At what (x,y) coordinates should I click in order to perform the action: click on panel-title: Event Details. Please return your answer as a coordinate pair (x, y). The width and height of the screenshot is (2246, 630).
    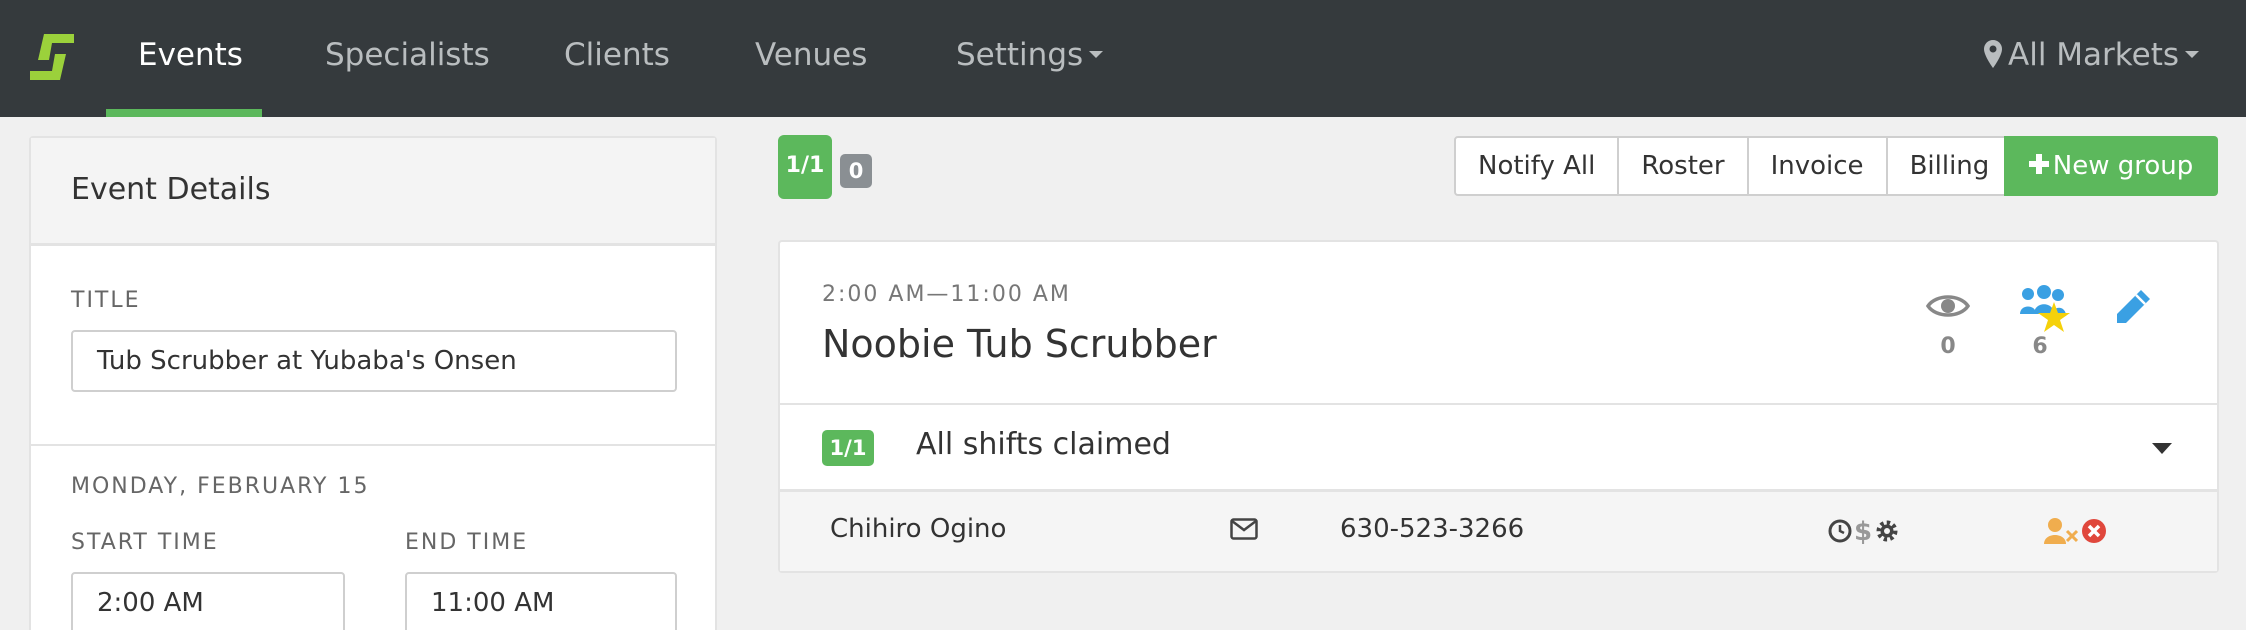
    Looking at the image, I should click on (171, 189).